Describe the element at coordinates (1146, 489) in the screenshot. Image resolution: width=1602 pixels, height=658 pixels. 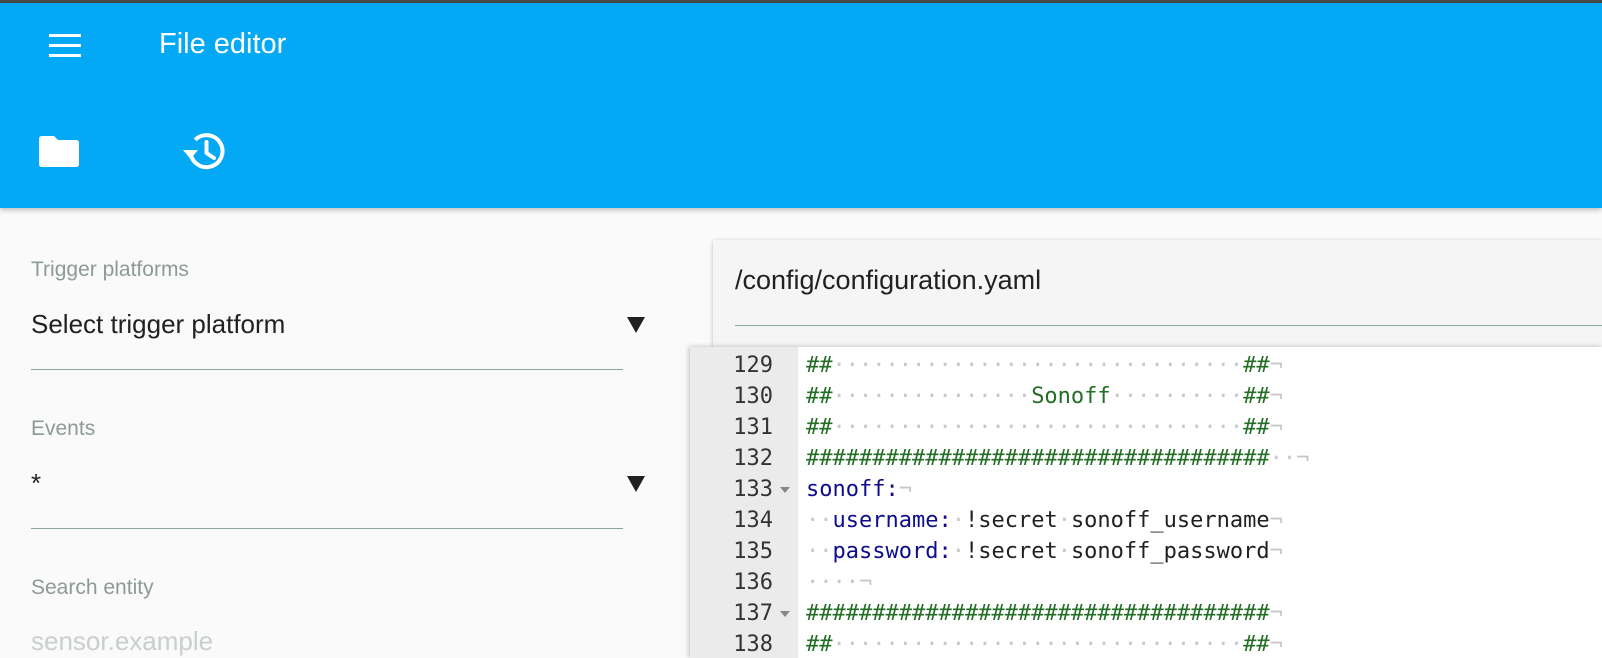
I see `code-line: 133 sonoff:¬` at that location.